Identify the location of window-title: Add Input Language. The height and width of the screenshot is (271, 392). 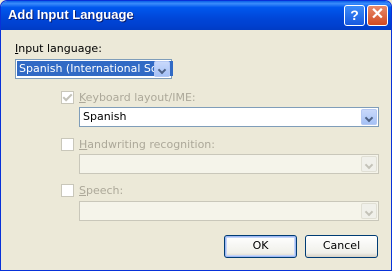
(71, 14).